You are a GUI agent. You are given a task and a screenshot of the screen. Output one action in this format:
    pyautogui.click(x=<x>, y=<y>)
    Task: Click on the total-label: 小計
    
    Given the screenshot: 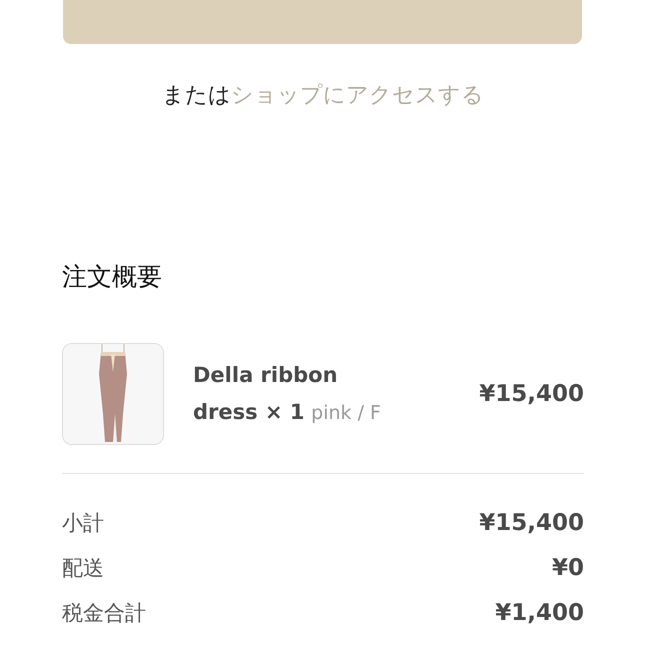 What is the action you would take?
    pyautogui.click(x=83, y=523)
    